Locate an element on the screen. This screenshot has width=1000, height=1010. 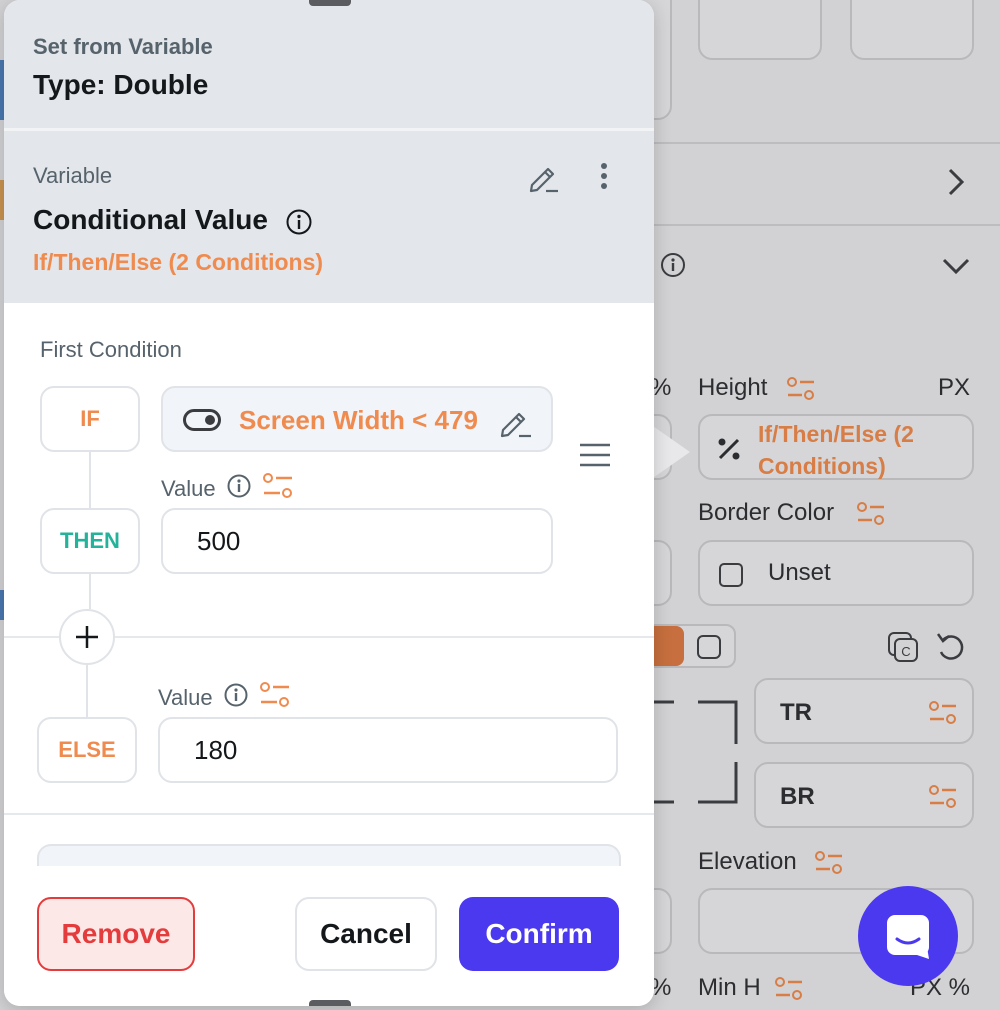
undo-icon is located at coordinates (951, 649).